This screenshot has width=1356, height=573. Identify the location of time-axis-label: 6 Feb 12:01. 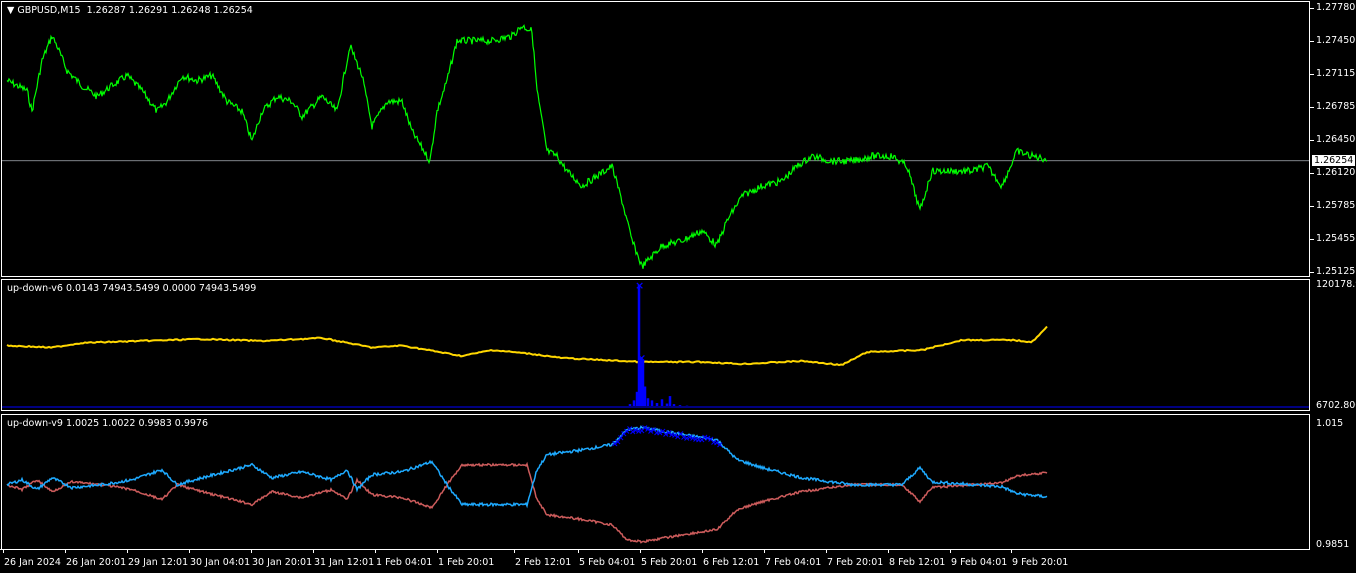
(731, 562).